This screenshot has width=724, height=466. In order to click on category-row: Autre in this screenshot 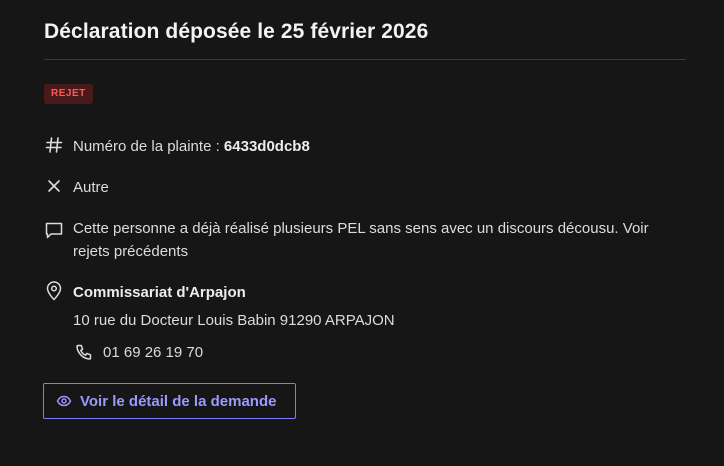, I will do `click(76, 187)`.